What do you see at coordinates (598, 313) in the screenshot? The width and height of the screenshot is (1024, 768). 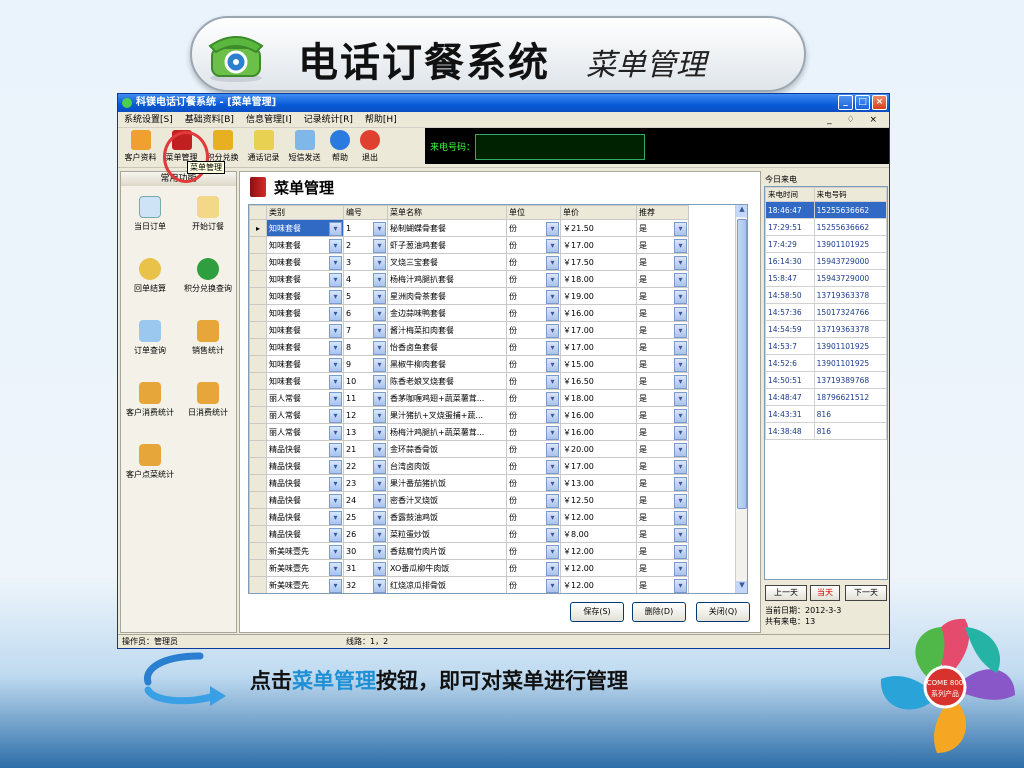 I see `cell-price: ￥16.00` at bounding box center [598, 313].